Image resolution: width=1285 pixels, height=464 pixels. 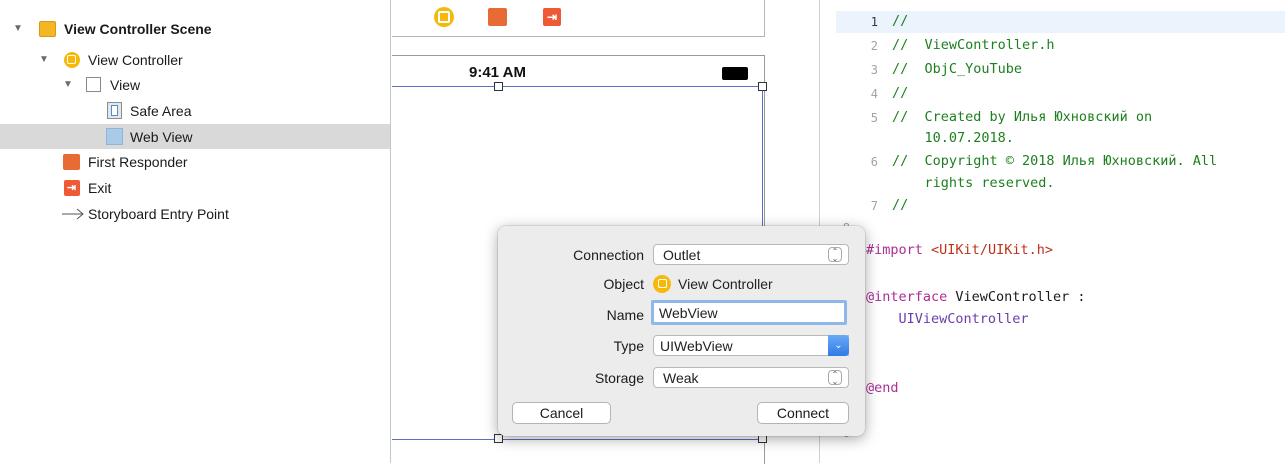 What do you see at coordinates (138, 161) in the screenshot?
I see `outline-item-label: First Responder` at bounding box center [138, 161].